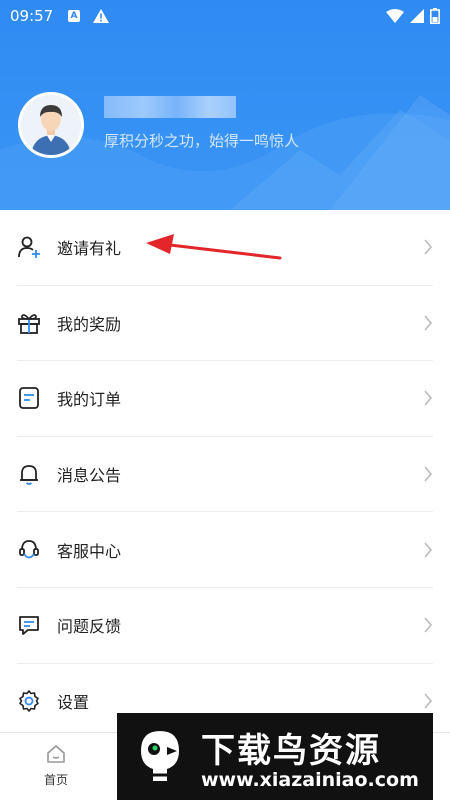 This screenshot has height=801, width=450. I want to click on avatar, so click(51, 125).